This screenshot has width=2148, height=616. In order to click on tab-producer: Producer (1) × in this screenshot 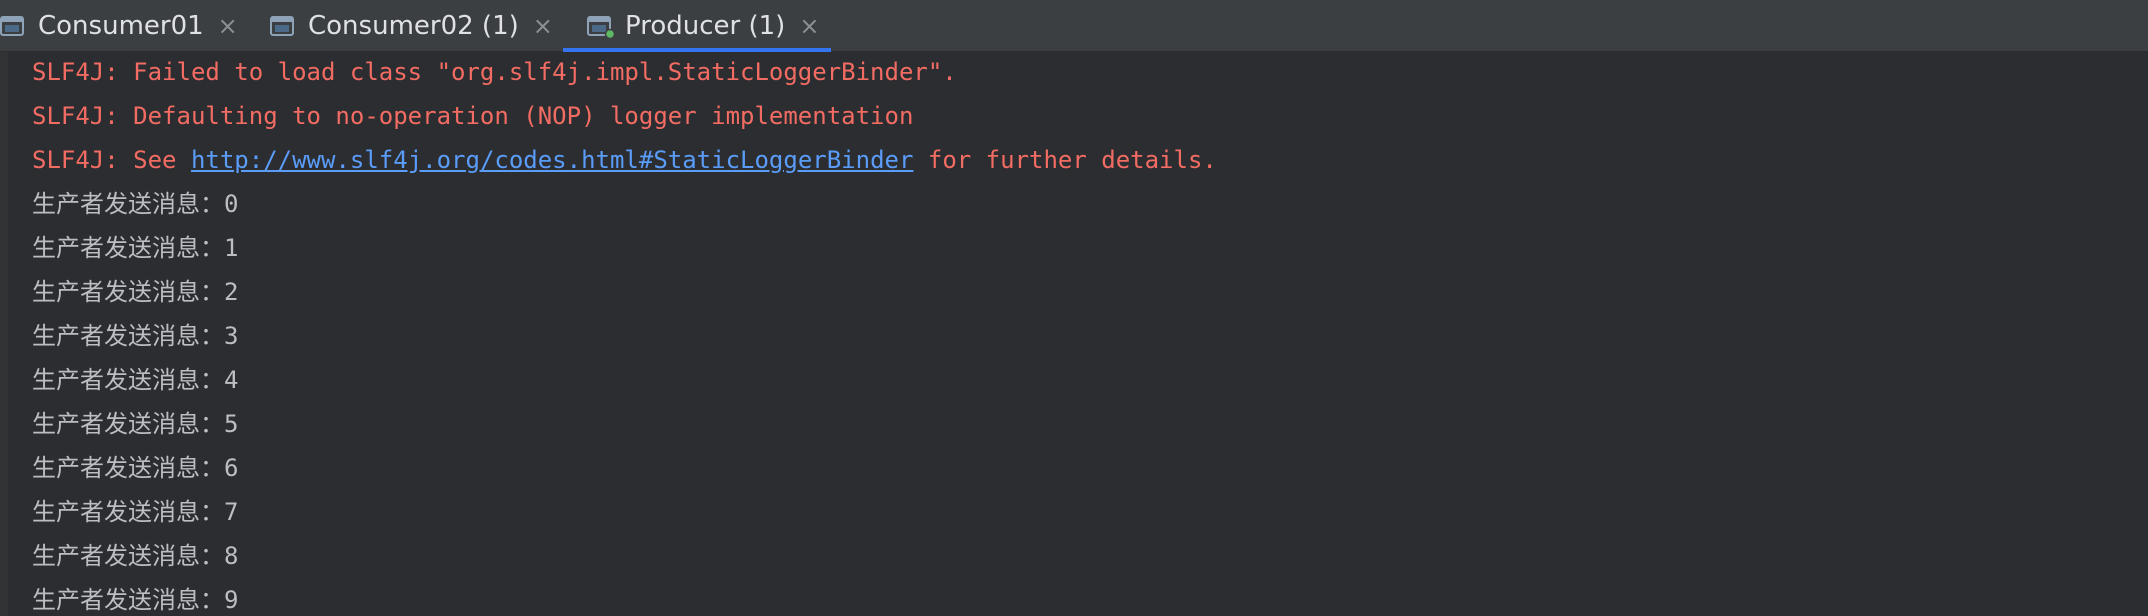, I will do `click(697, 26)`.